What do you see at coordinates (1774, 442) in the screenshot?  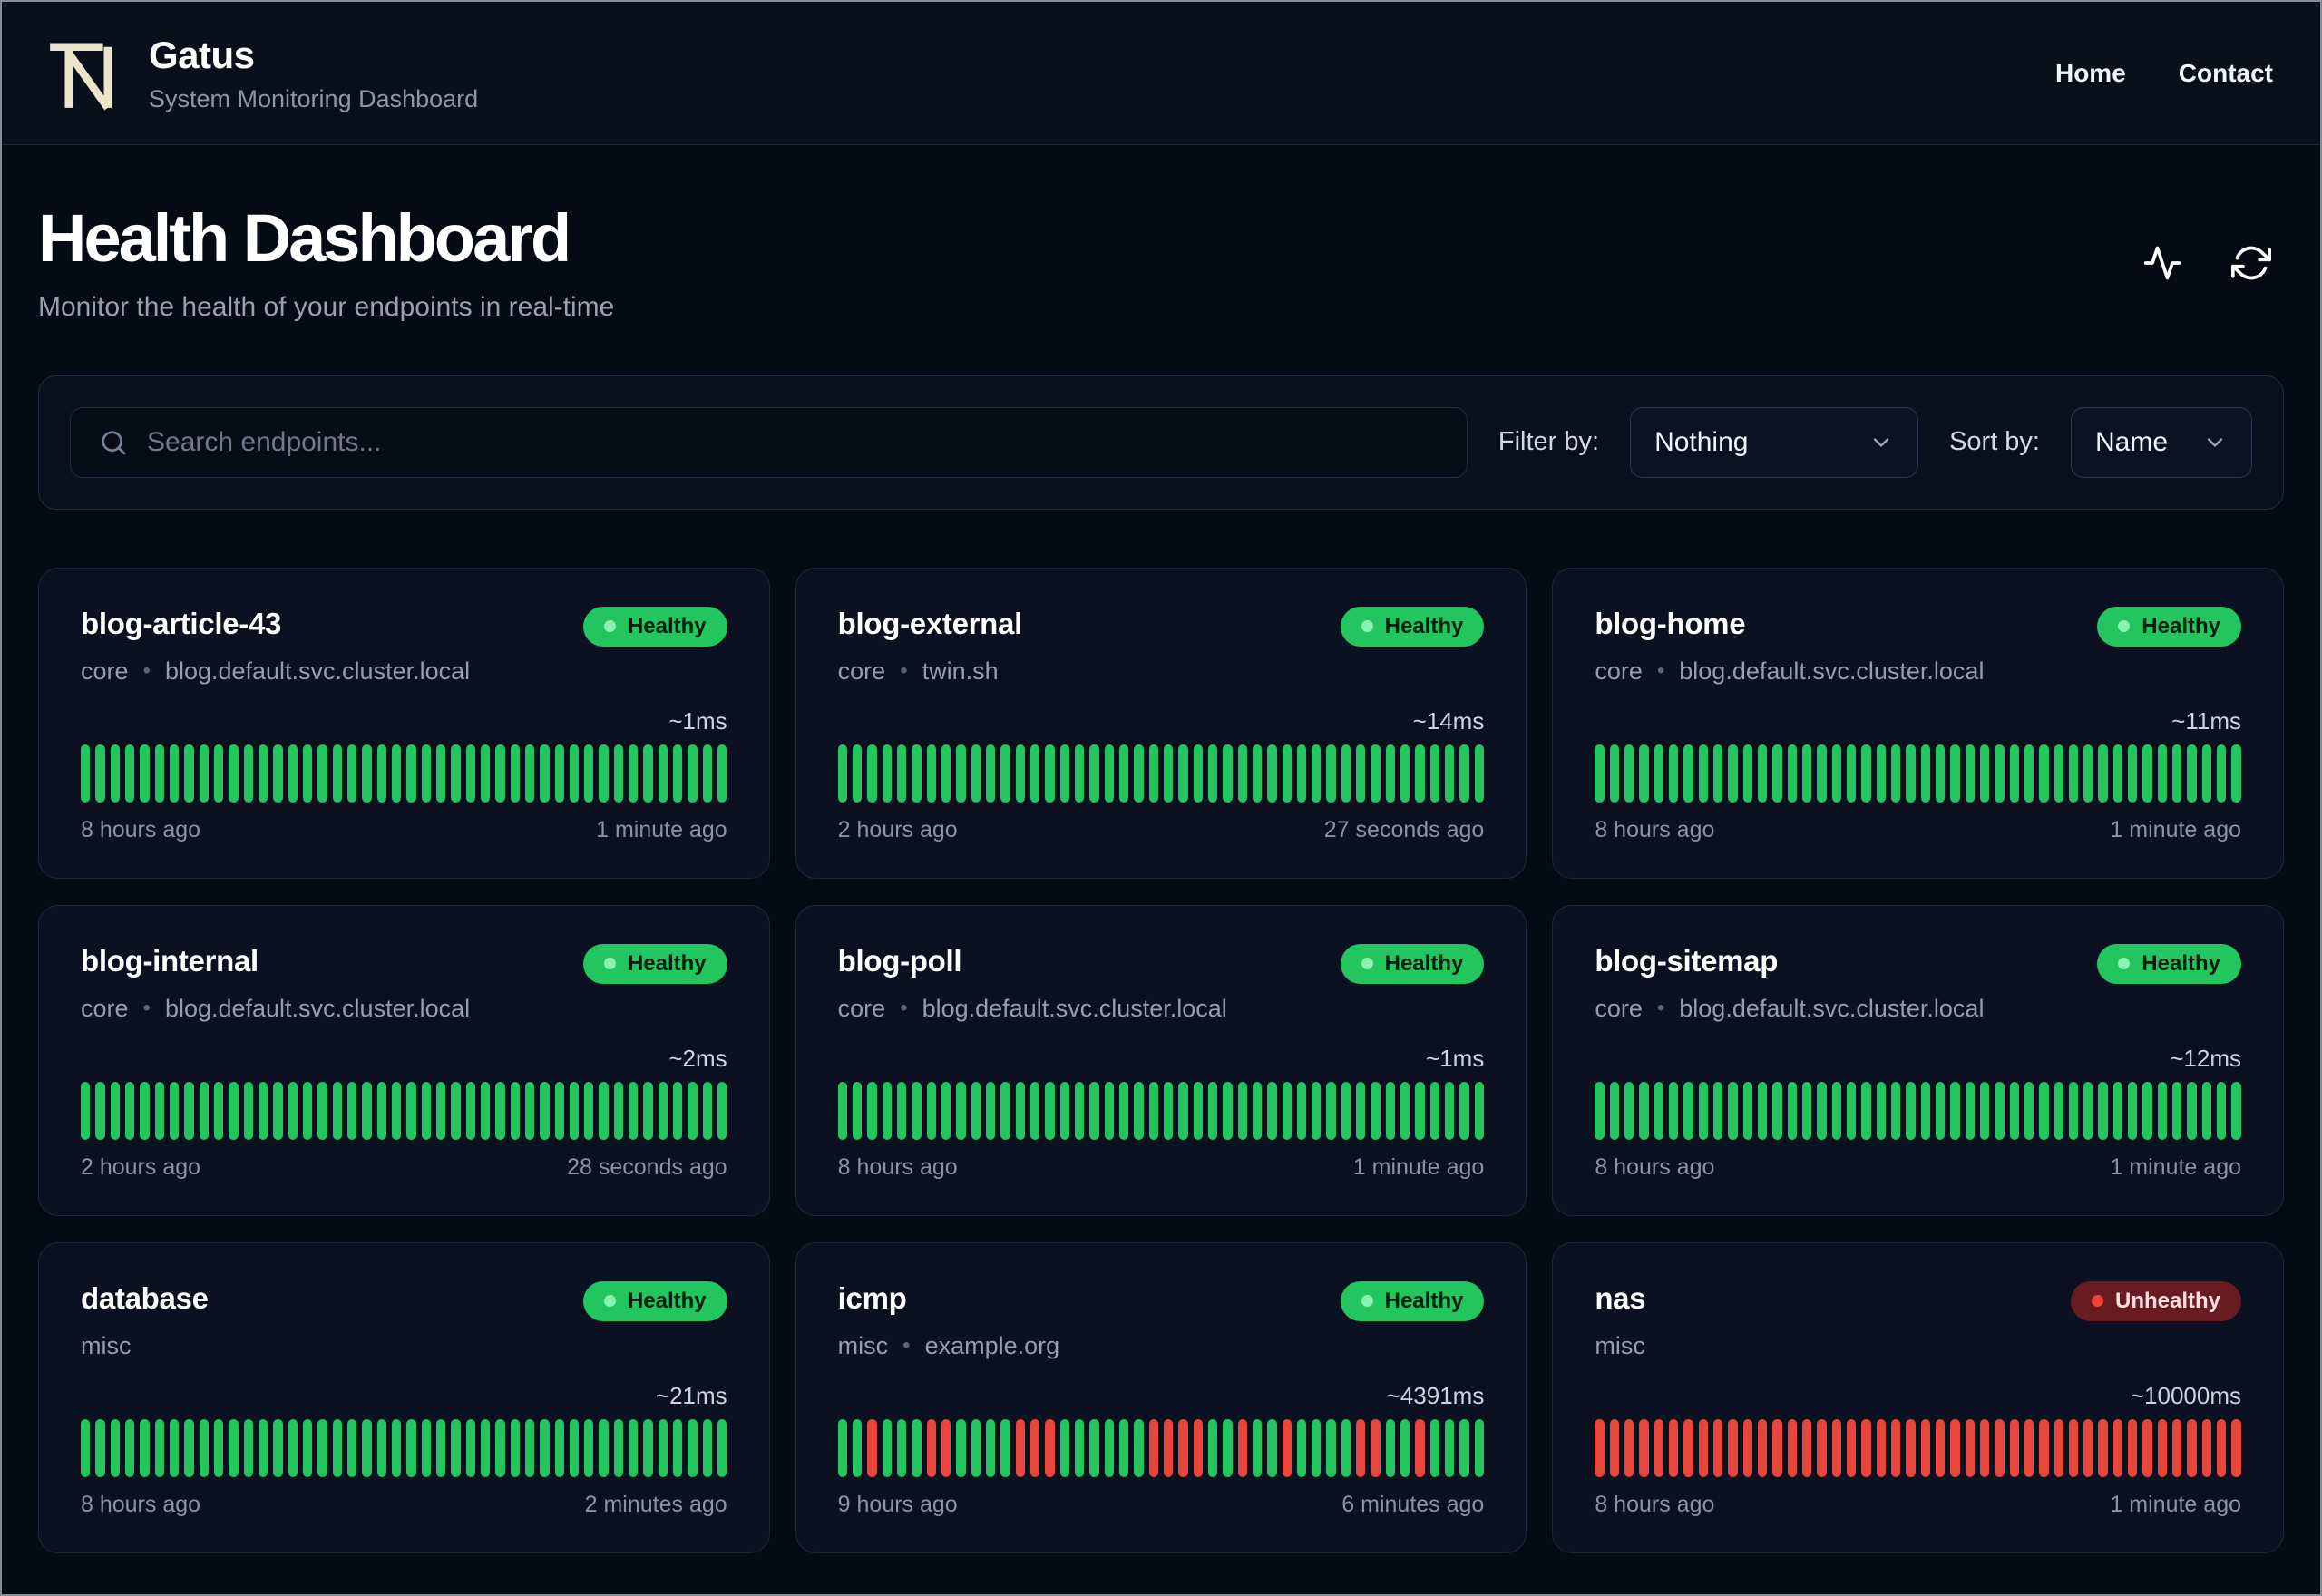 I see `filter-select: Nothing` at bounding box center [1774, 442].